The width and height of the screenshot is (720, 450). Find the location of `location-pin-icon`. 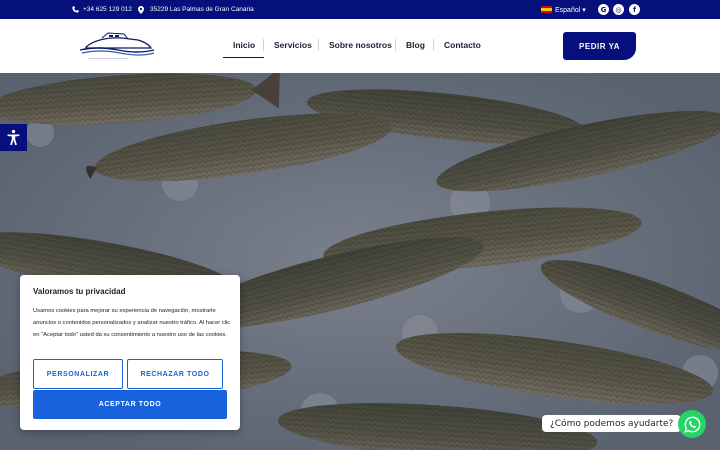

location-pin-icon is located at coordinates (141, 9).